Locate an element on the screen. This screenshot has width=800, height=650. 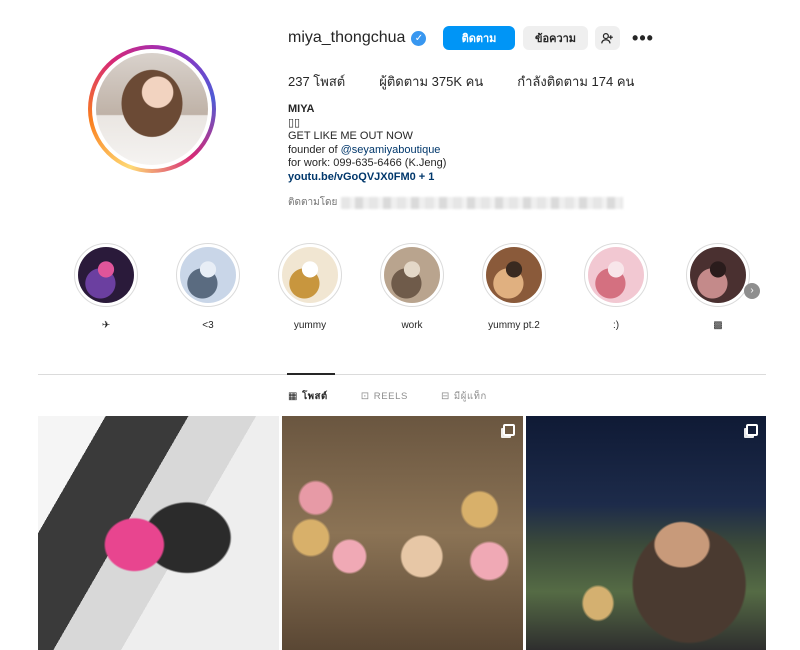
highlight-label: yummy pt.2 is located at coordinates (514, 325).